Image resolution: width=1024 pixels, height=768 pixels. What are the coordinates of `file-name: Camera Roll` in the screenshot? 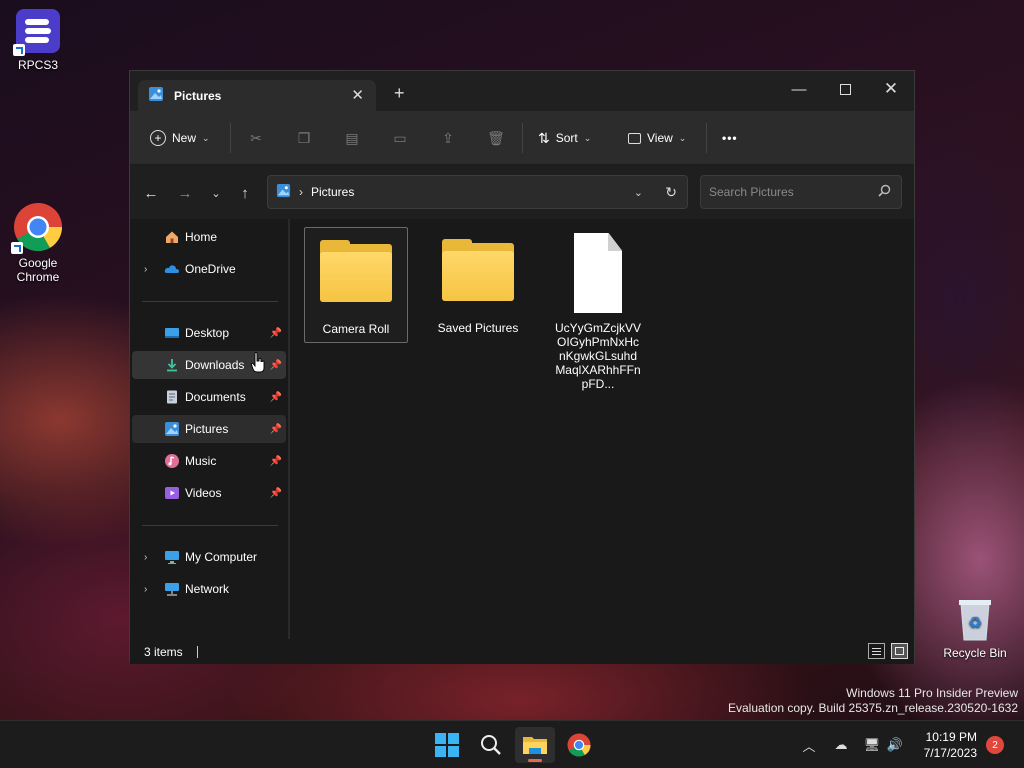 It's located at (356, 329).